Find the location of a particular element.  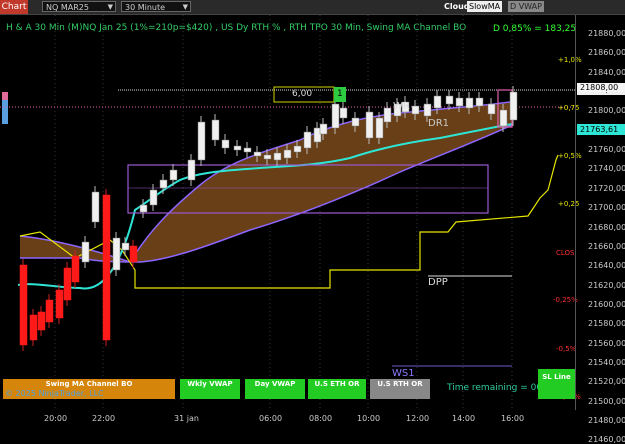

y-tick-label: 21860,00 is located at coordinates (606, 53).